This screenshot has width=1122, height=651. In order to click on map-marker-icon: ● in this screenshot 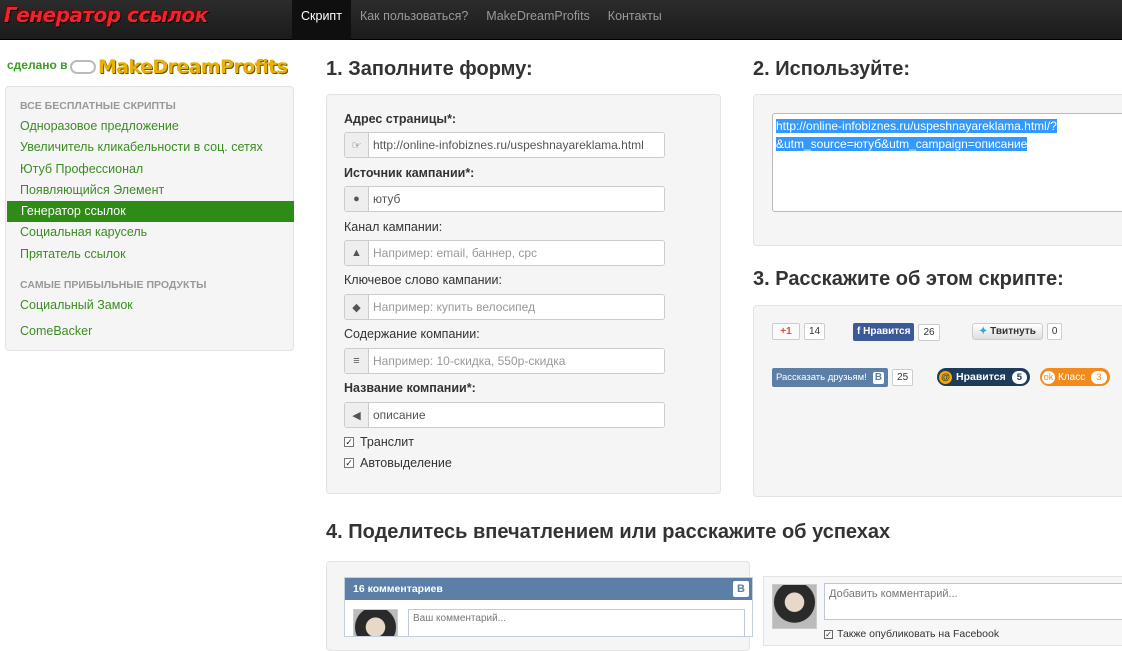, I will do `click(357, 199)`.